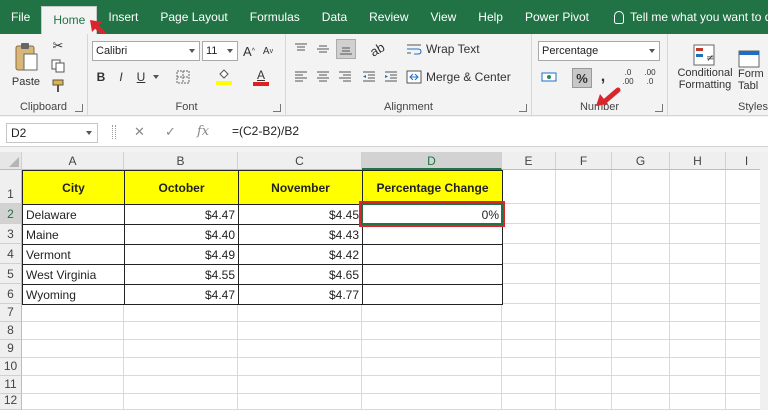 Image resolution: width=768 pixels, height=410 pixels. Describe the element at coordinates (11, 187) in the screenshot. I see `row-header-1: 1` at that location.